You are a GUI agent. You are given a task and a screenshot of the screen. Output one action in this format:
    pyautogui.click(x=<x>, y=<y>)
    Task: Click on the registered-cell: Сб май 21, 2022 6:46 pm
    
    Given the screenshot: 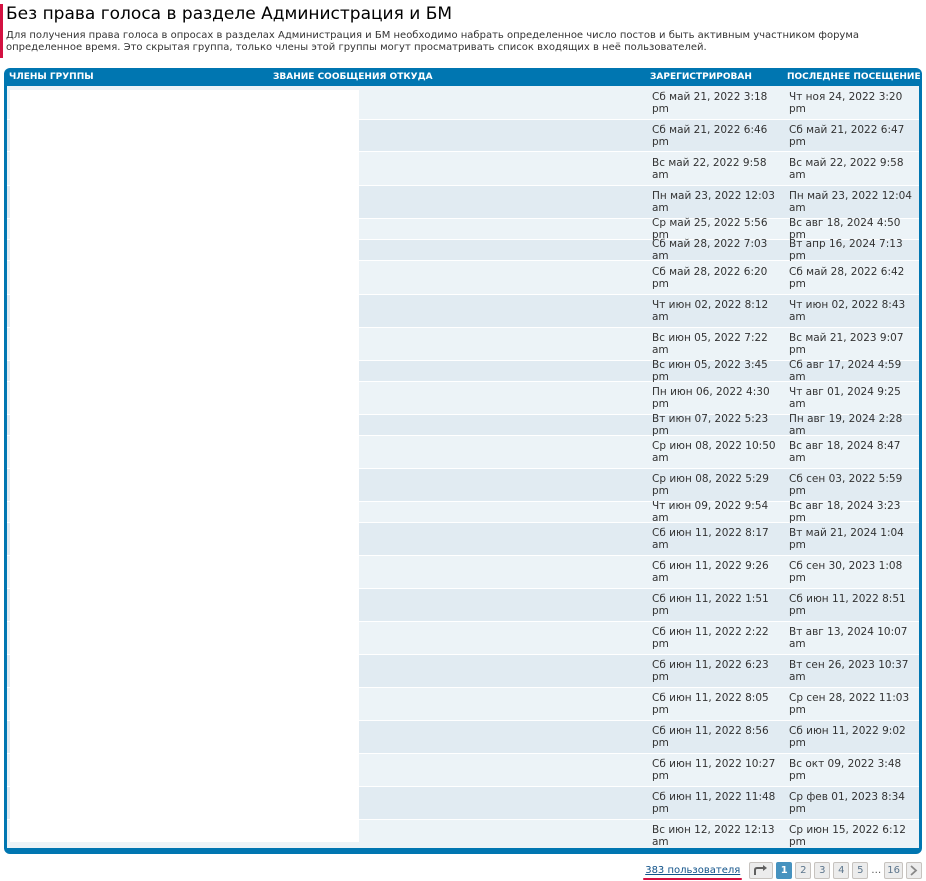 What is the action you would take?
    pyautogui.click(x=710, y=135)
    